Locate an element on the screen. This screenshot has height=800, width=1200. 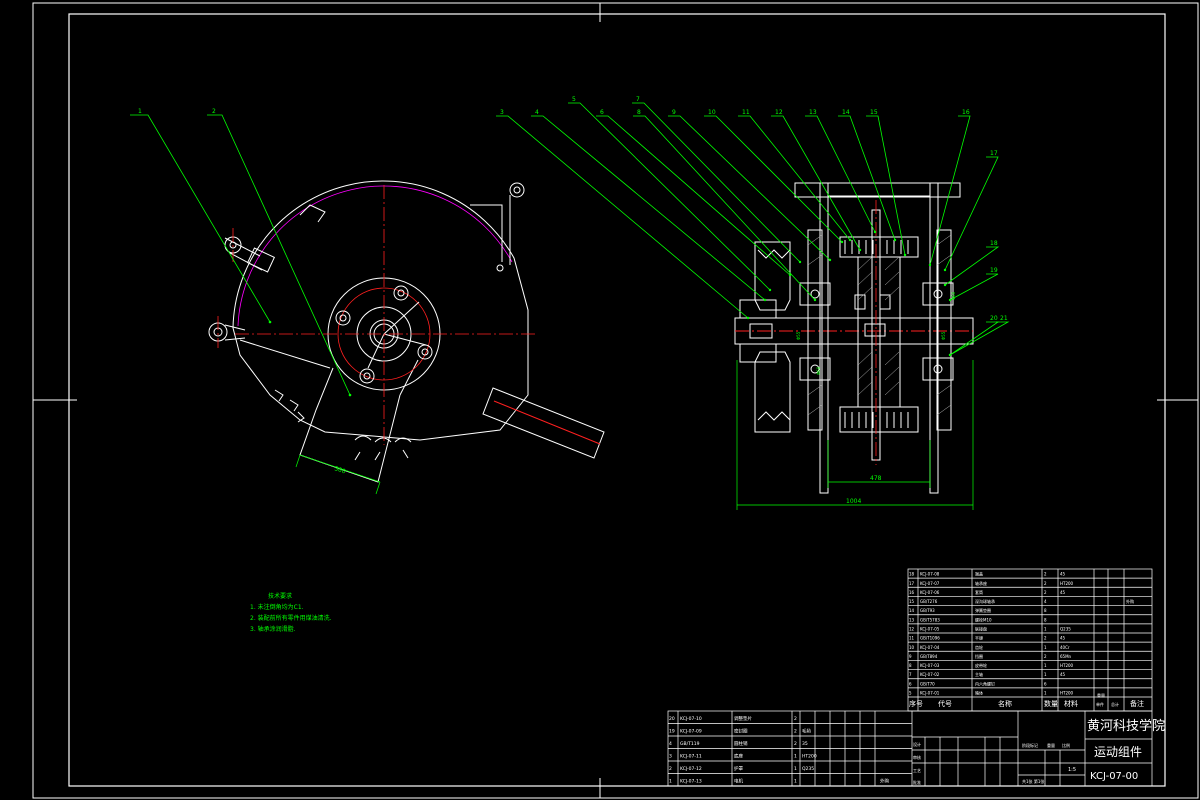
bom-cell: 内六角螺钉 is located at coordinates (985, 683).